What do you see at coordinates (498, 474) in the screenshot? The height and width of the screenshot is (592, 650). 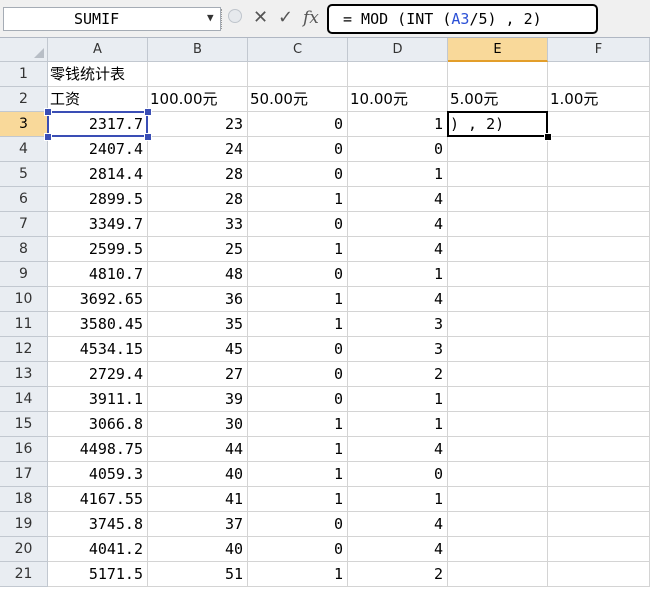 I see `cell-e17` at bounding box center [498, 474].